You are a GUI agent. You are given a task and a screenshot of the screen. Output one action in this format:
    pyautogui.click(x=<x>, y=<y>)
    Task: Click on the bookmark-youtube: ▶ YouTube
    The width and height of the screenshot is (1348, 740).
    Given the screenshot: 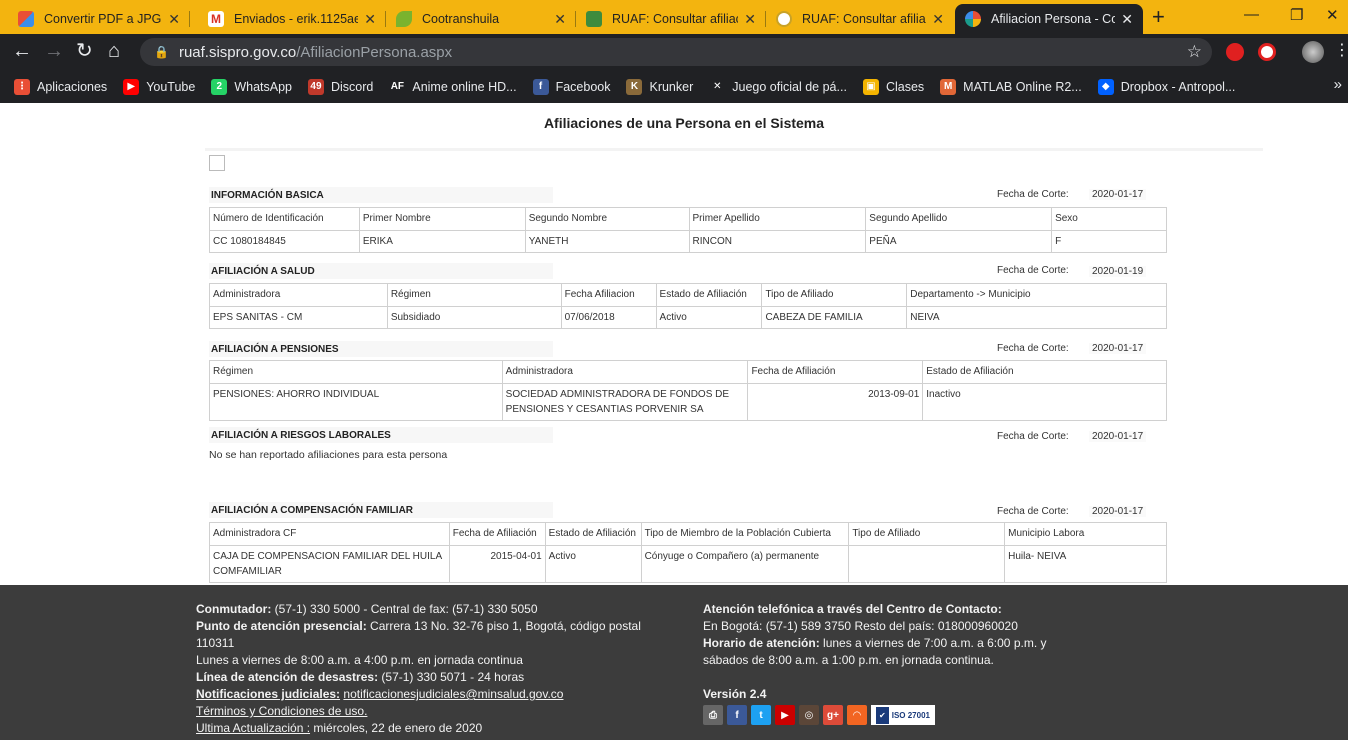 What is the action you would take?
    pyautogui.click(x=159, y=86)
    